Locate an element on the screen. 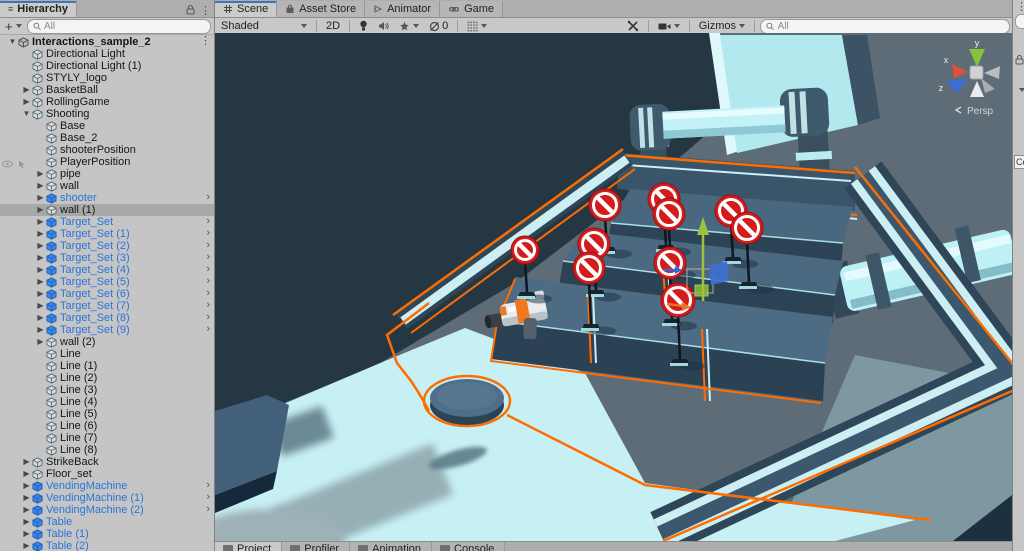 The image size is (1024, 551). hierarchy-row: Line (4) is located at coordinates (107, 402).